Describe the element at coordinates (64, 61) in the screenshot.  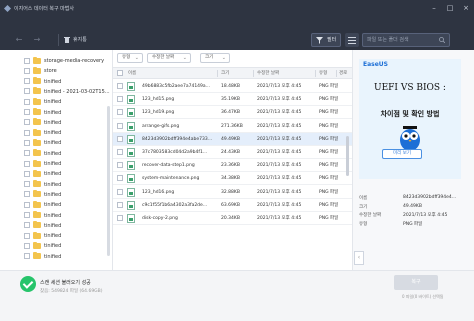
I see `folder-tree-item: storage-media-recovery` at that location.